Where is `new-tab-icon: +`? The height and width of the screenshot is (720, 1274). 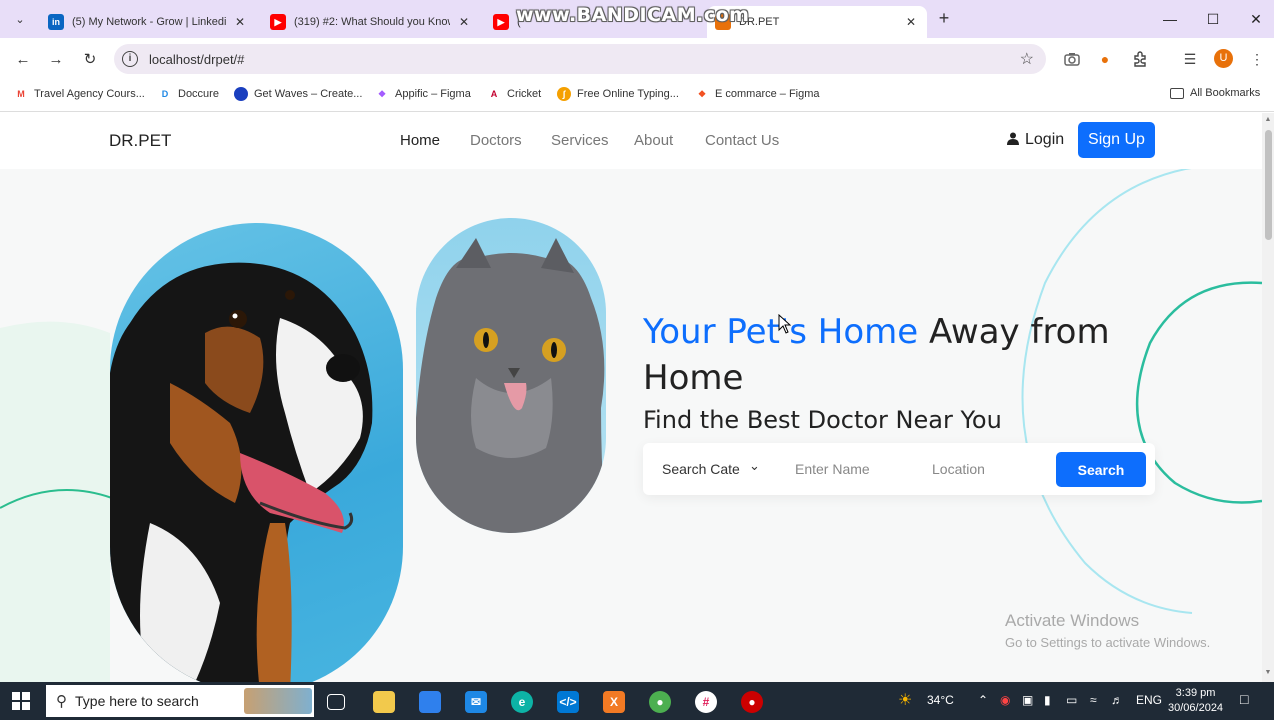
new-tab-icon: + is located at coordinates (944, 18).